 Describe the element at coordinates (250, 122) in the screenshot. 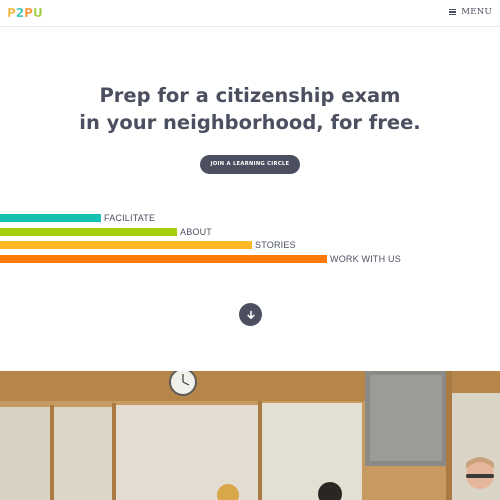

I see `headline-line-2: in your neighborhood, for free.` at that location.